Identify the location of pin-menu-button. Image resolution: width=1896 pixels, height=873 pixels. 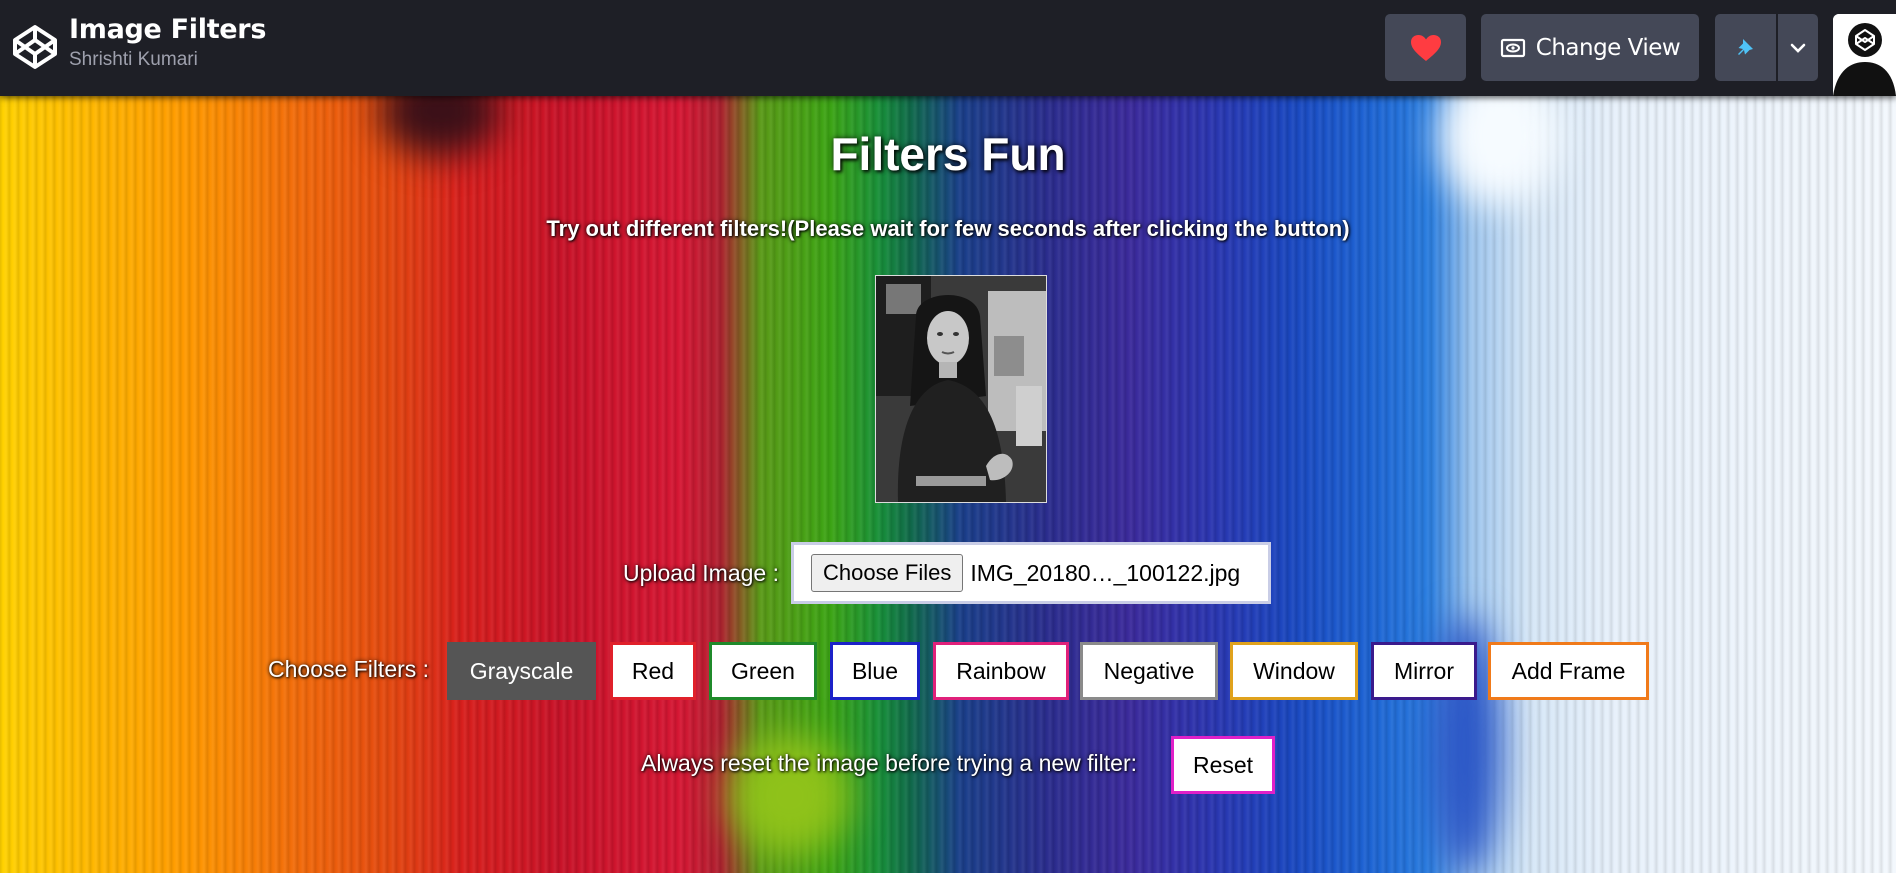
(1798, 47).